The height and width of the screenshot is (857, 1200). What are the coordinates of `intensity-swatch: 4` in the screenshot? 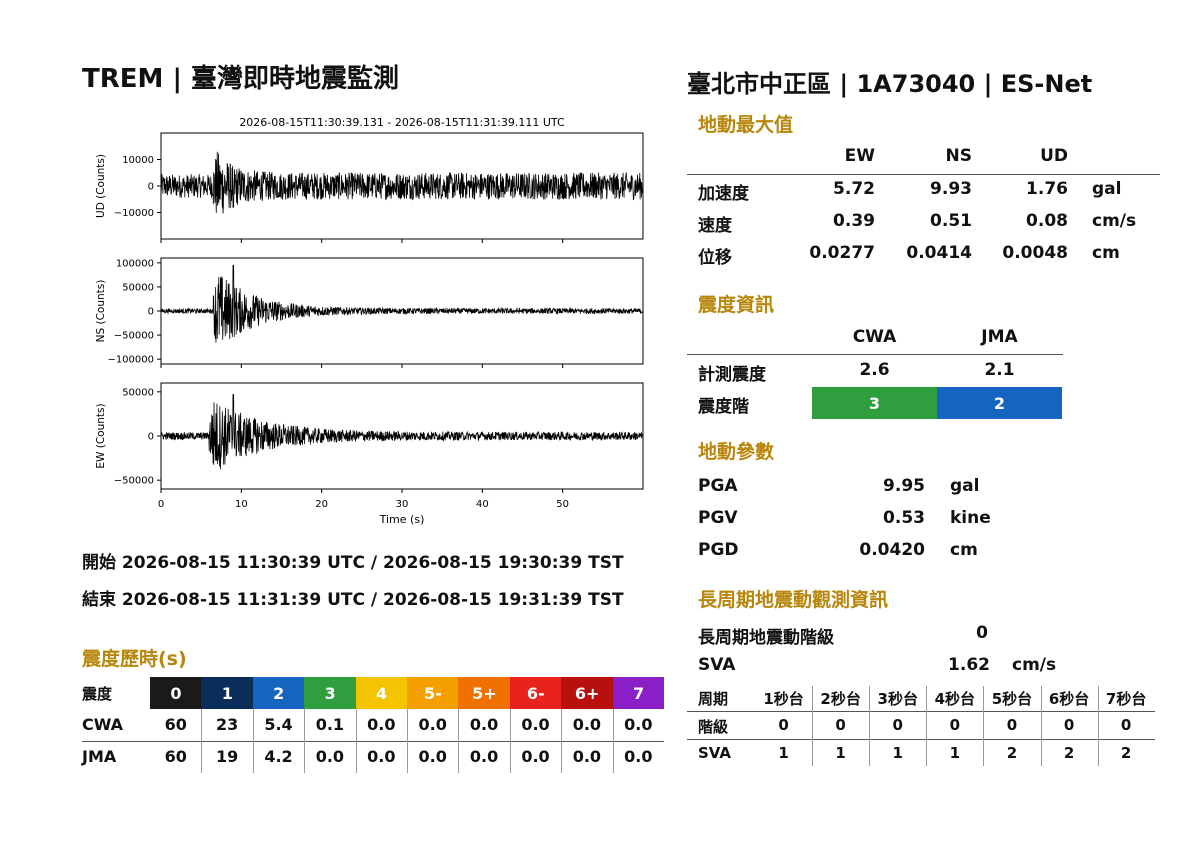 It's located at (381, 693).